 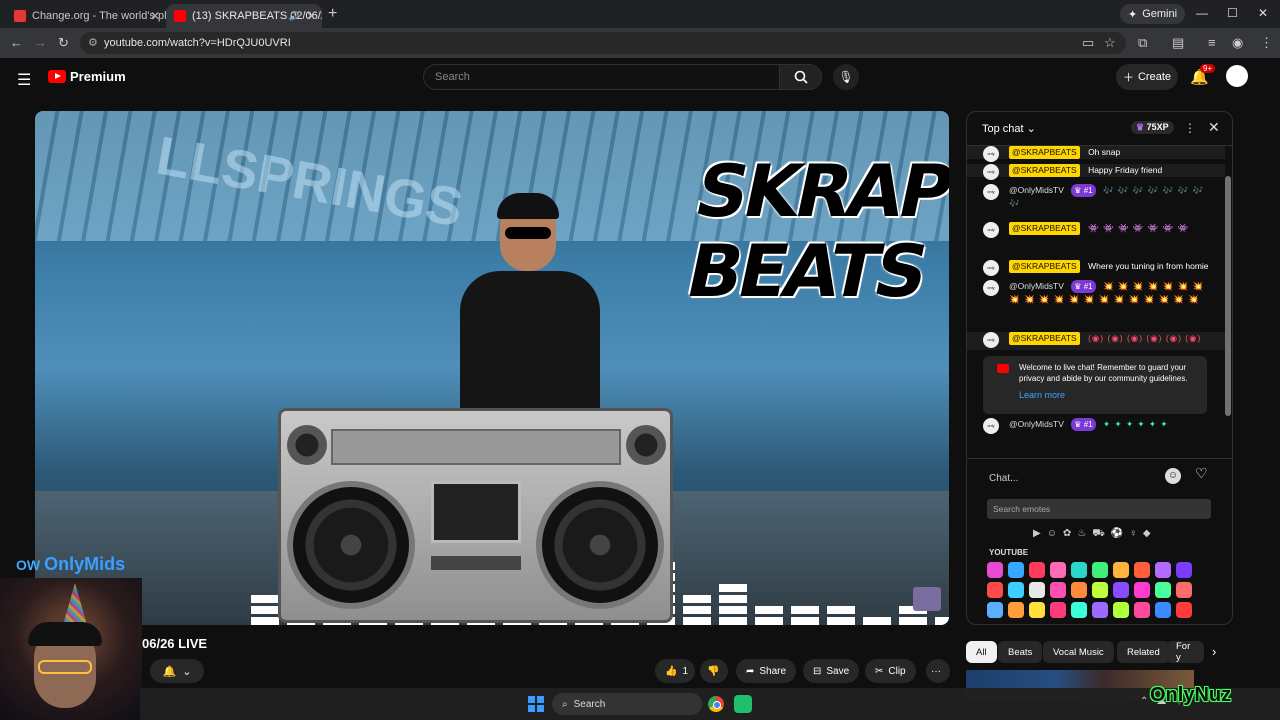 I want to click on chat-options-icon: ⋮, so click(x=1190, y=128).